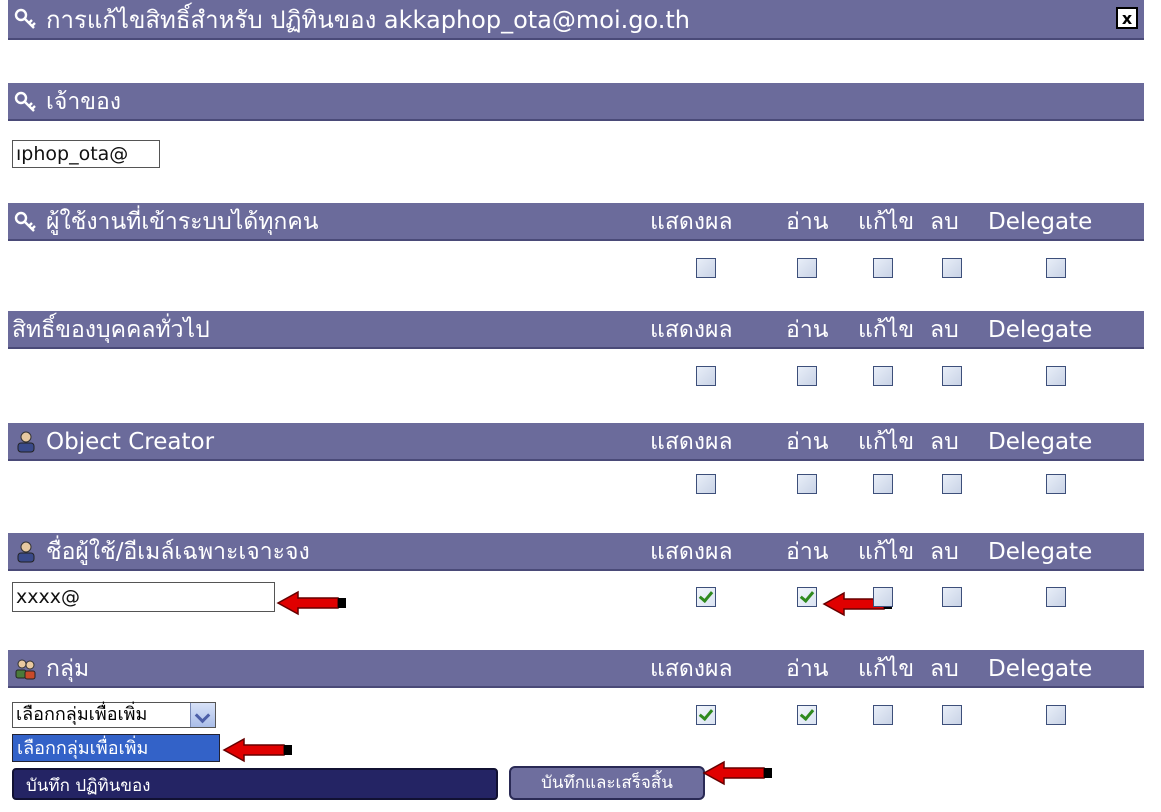 The height and width of the screenshot is (812, 1161). What do you see at coordinates (143, 597) in the screenshot?
I see `user-email-input: xxxx@` at bounding box center [143, 597].